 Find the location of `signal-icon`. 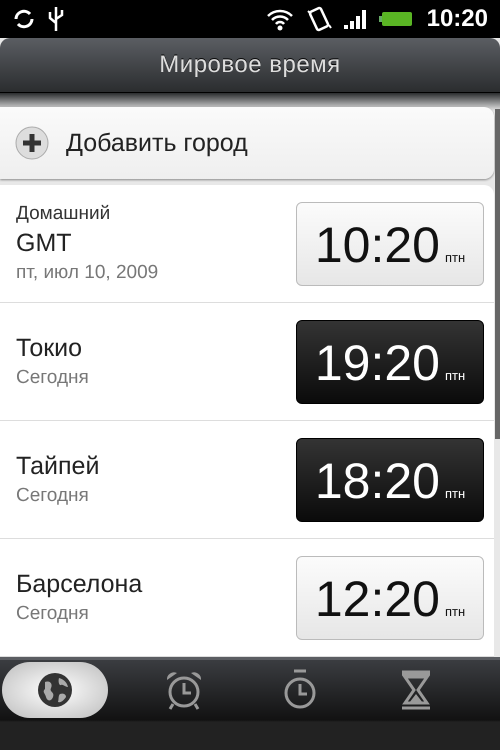

signal-icon is located at coordinates (355, 19).